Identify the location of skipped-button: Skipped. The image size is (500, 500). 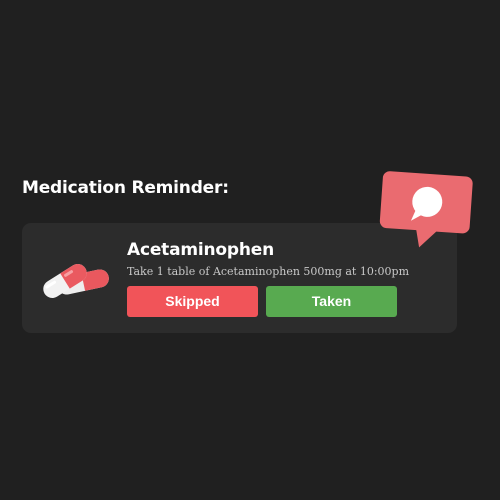
(192, 301).